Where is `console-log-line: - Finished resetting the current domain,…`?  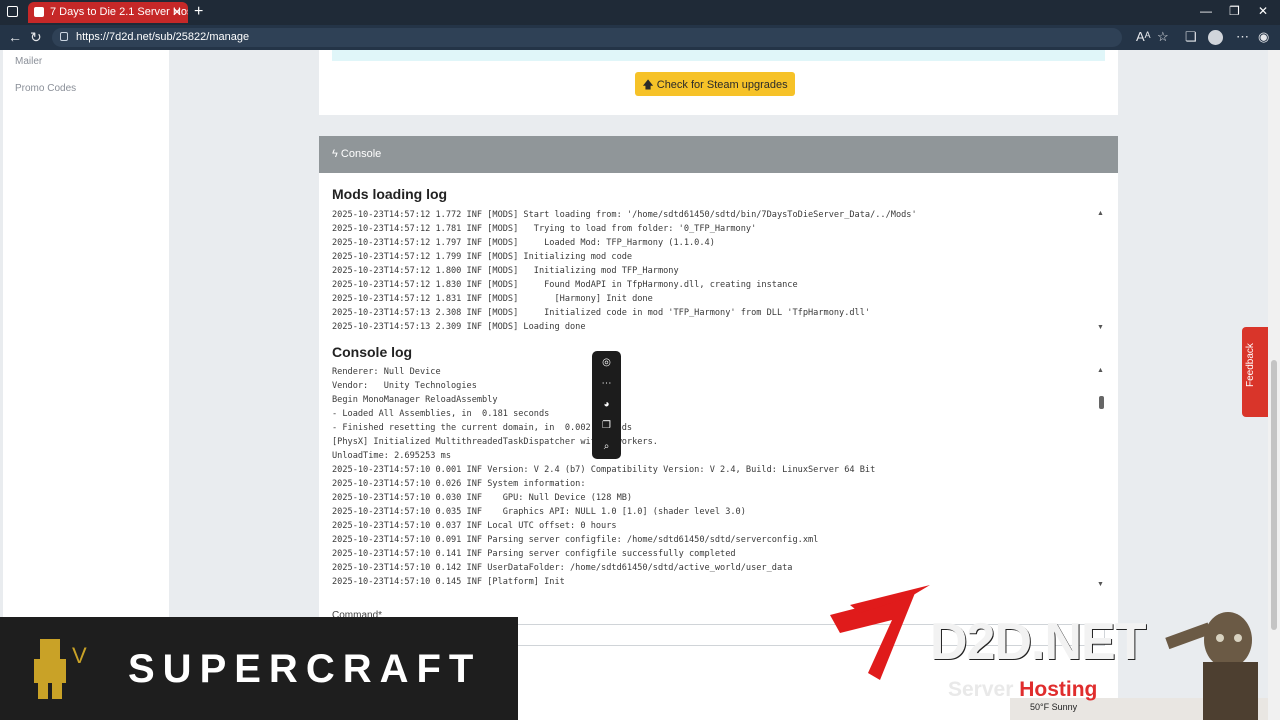 console-log-line: - Finished resetting the current domain,… is located at coordinates (482, 428).